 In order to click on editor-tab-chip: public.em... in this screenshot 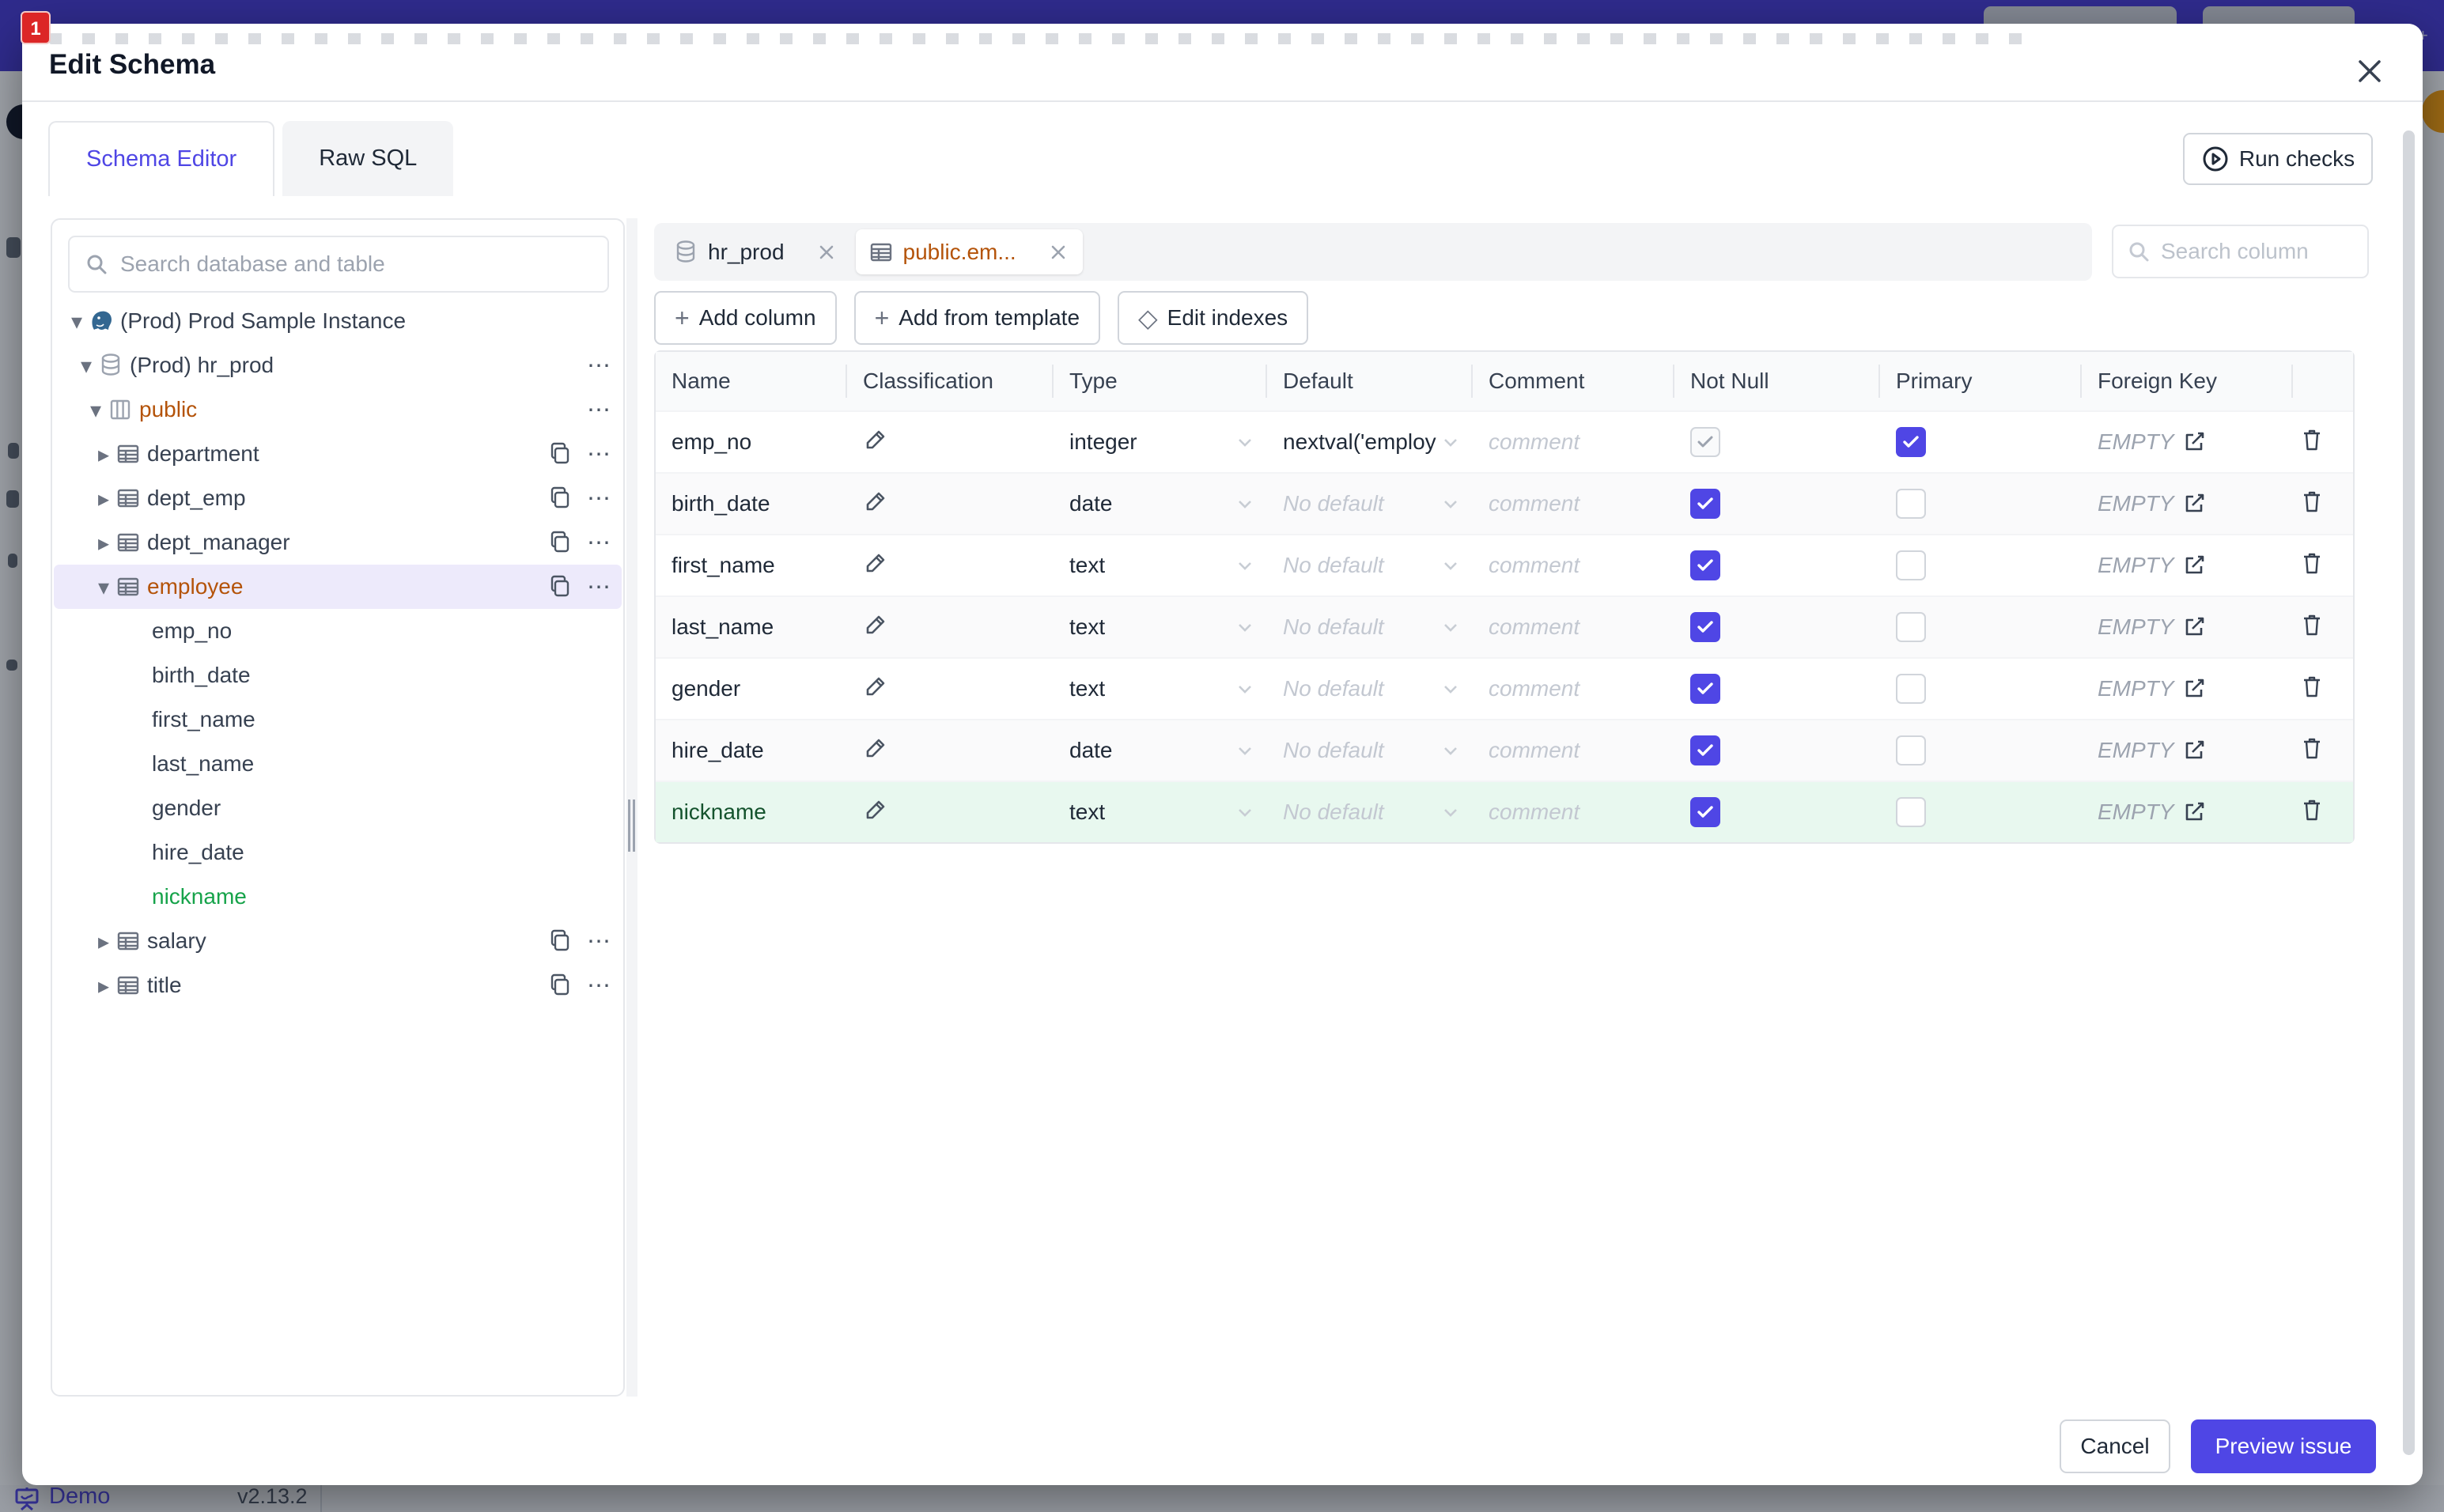, I will do `click(969, 251)`.